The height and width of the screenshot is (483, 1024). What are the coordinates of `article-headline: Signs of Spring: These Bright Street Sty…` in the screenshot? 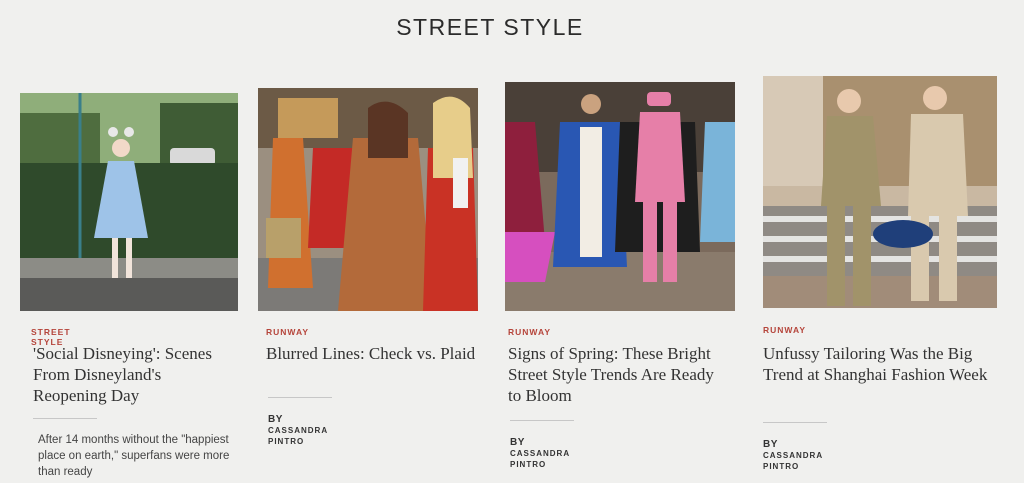 It's located at (618, 374).